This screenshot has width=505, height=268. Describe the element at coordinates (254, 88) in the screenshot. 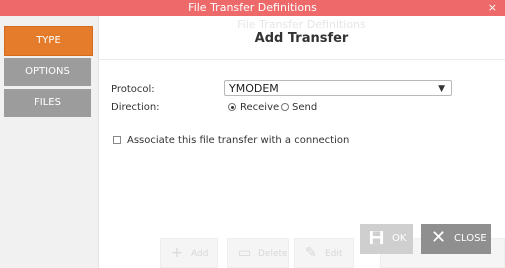

I see `protocol-select-value: YMODEM` at that location.